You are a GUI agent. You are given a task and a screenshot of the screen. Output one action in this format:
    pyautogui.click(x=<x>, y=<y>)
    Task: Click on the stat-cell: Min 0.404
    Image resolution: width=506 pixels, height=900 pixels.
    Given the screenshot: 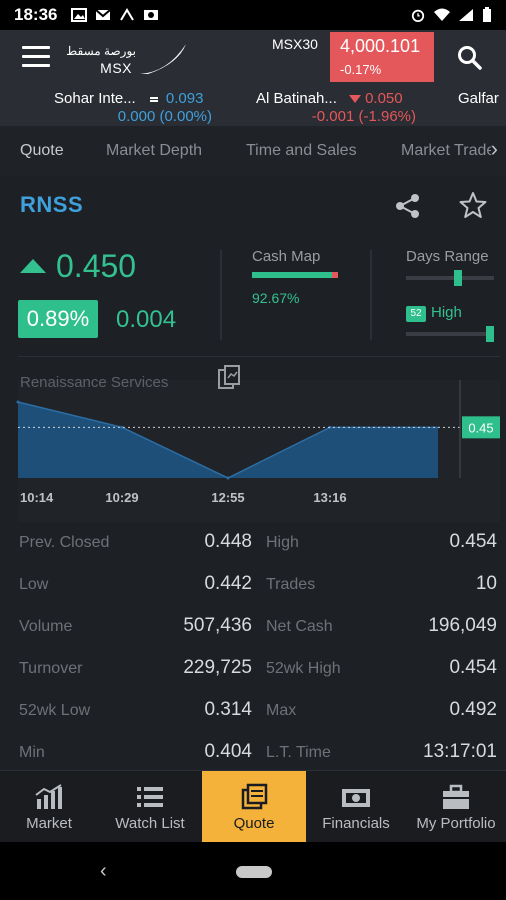 What is the action you would take?
    pyautogui.click(x=140, y=752)
    